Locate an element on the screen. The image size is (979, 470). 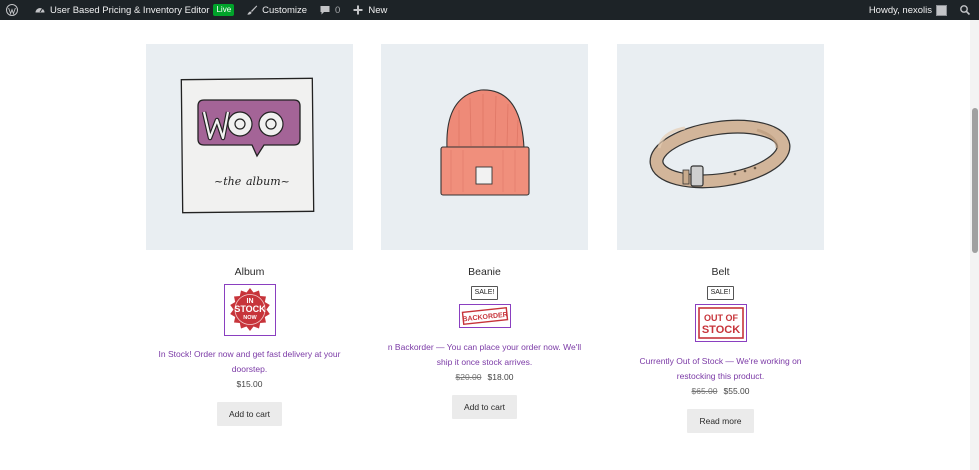
sale-price: $18.00 is located at coordinates (500, 377).